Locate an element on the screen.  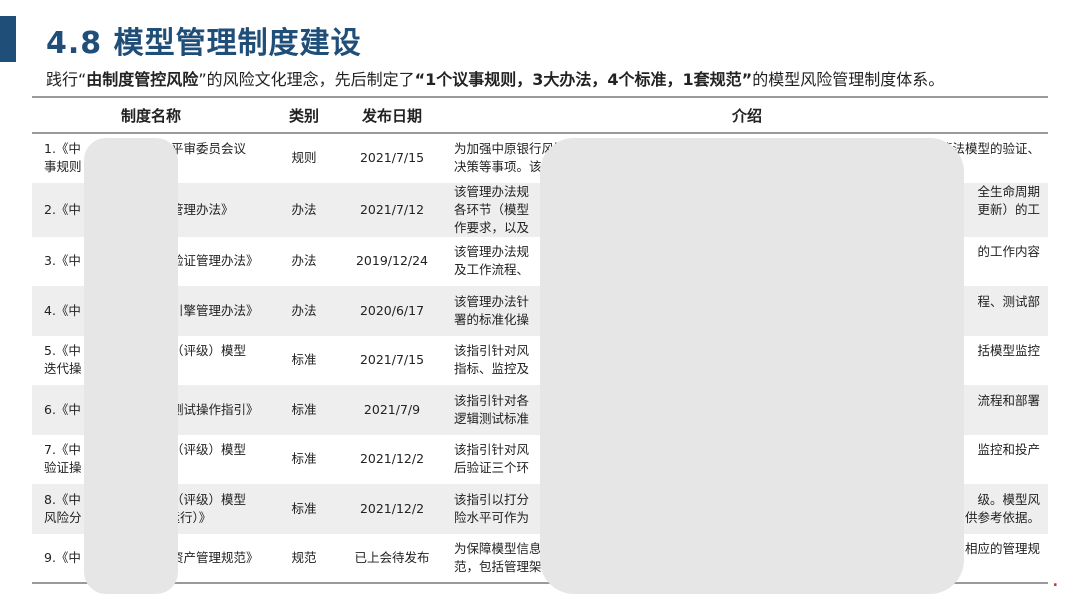
cell-date: 2021/7/9 is located at coordinates (392, 410).